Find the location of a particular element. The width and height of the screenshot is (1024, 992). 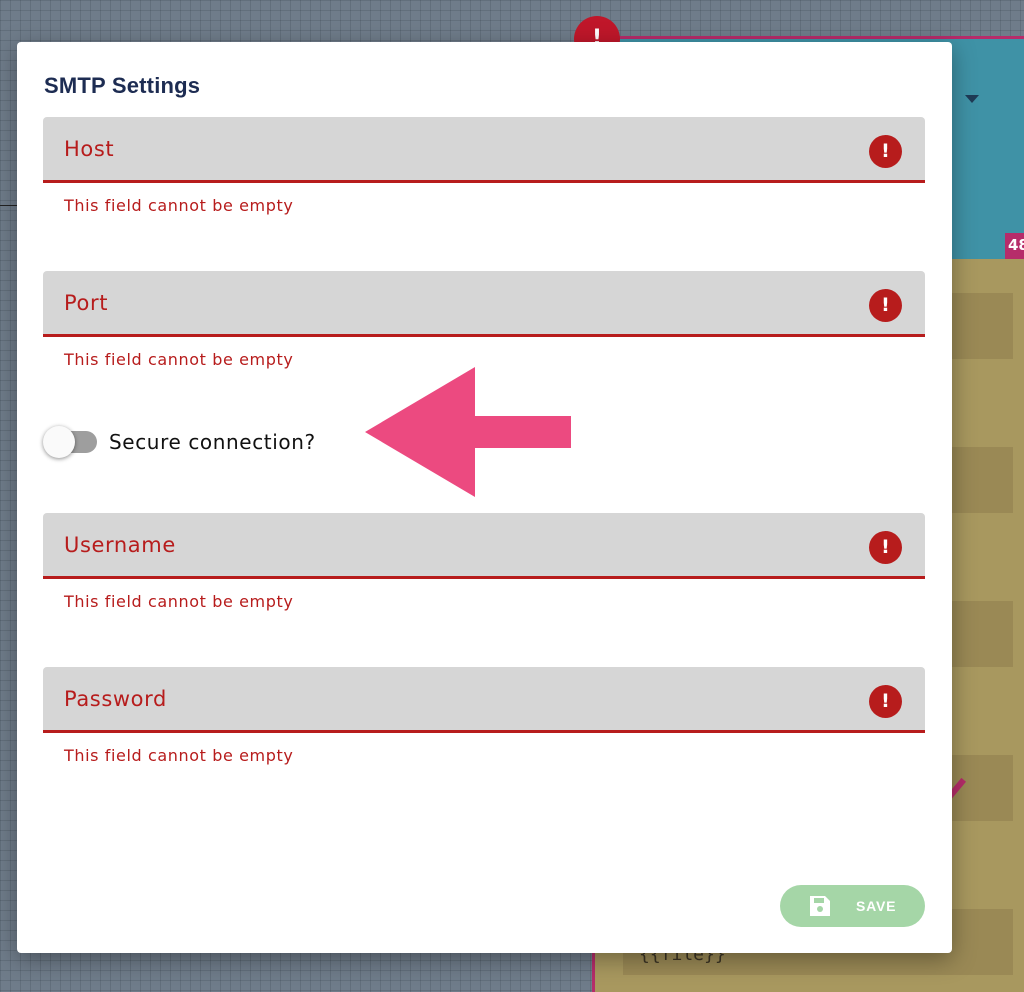

host-error-message: This field cannot be empty is located at coordinates (179, 205).